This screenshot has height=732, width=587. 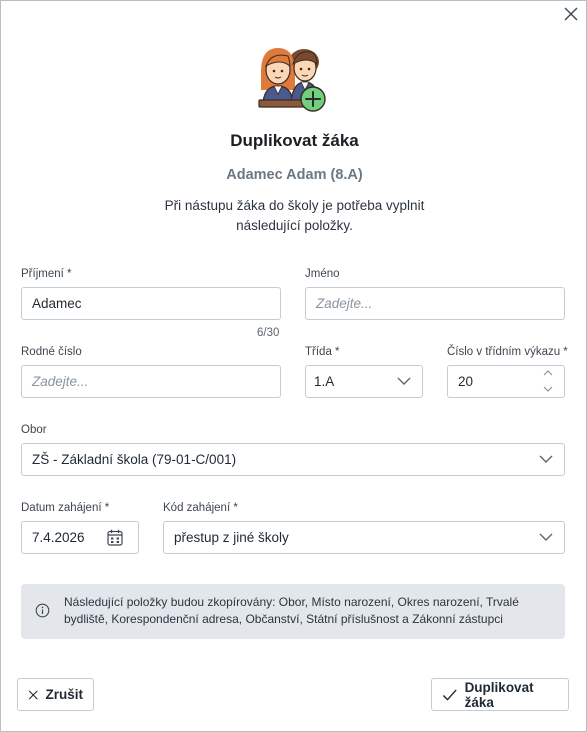 I want to click on check-icon, so click(x=449, y=695).